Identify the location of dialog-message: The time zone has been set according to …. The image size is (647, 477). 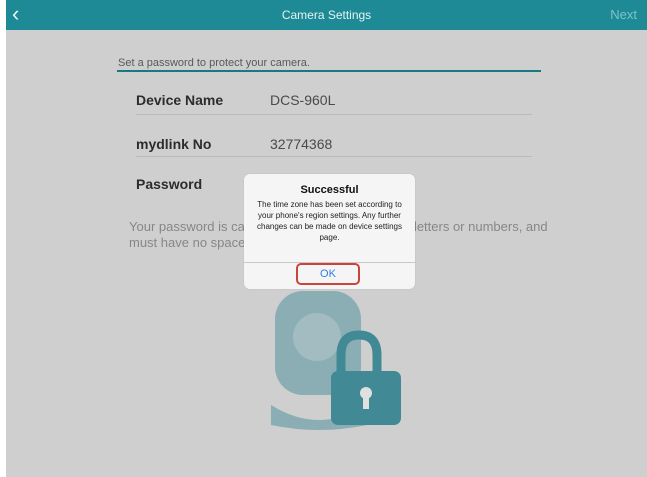
(329, 221).